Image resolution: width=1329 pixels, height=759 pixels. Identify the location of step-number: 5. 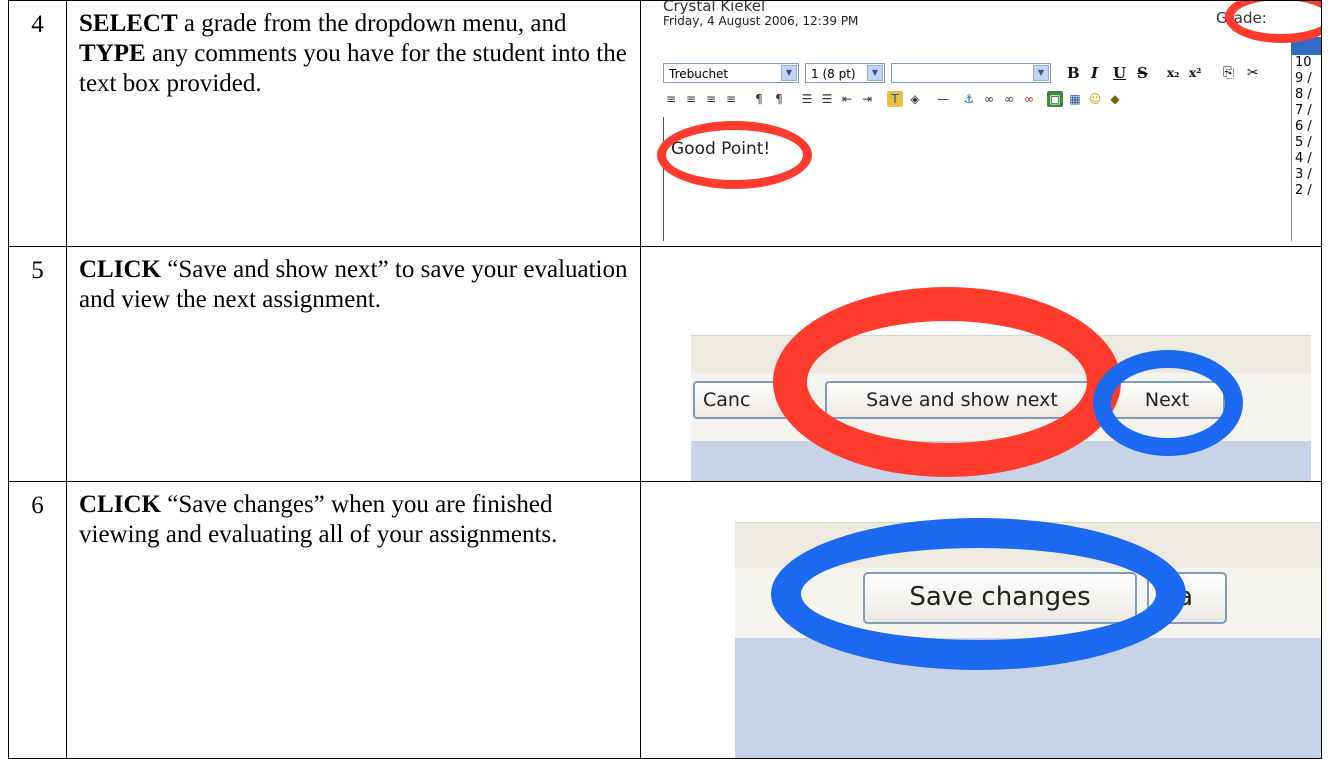
(37, 363).